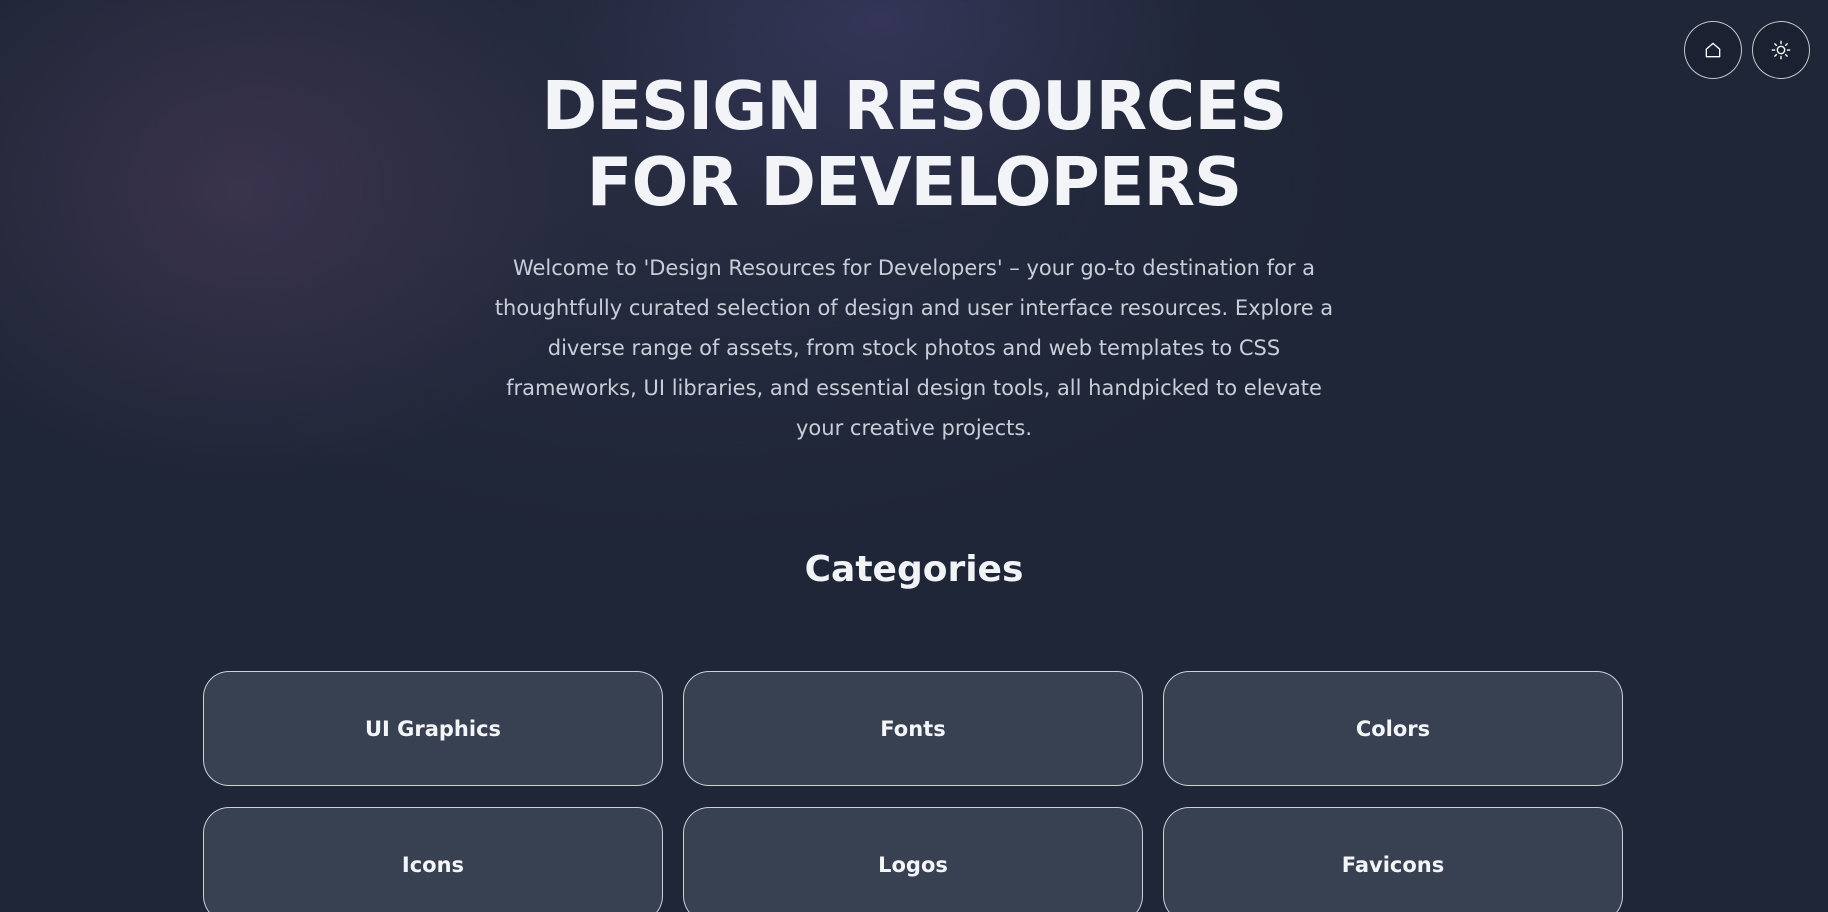 The width and height of the screenshot is (1828, 912). Describe the element at coordinates (914, 182) in the screenshot. I see `page-title-line-2: FOR DEVELOPERS` at that location.